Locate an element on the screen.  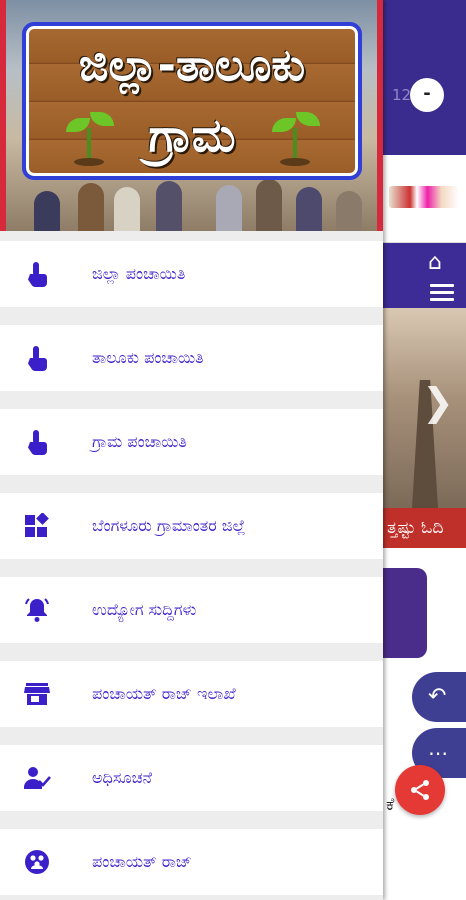
menu-item-panchayat-raj-department: ಪಂಚಾಯತ್ ರಾಜ್ ಇಲಾಖೆ is located at coordinates (191, 694).